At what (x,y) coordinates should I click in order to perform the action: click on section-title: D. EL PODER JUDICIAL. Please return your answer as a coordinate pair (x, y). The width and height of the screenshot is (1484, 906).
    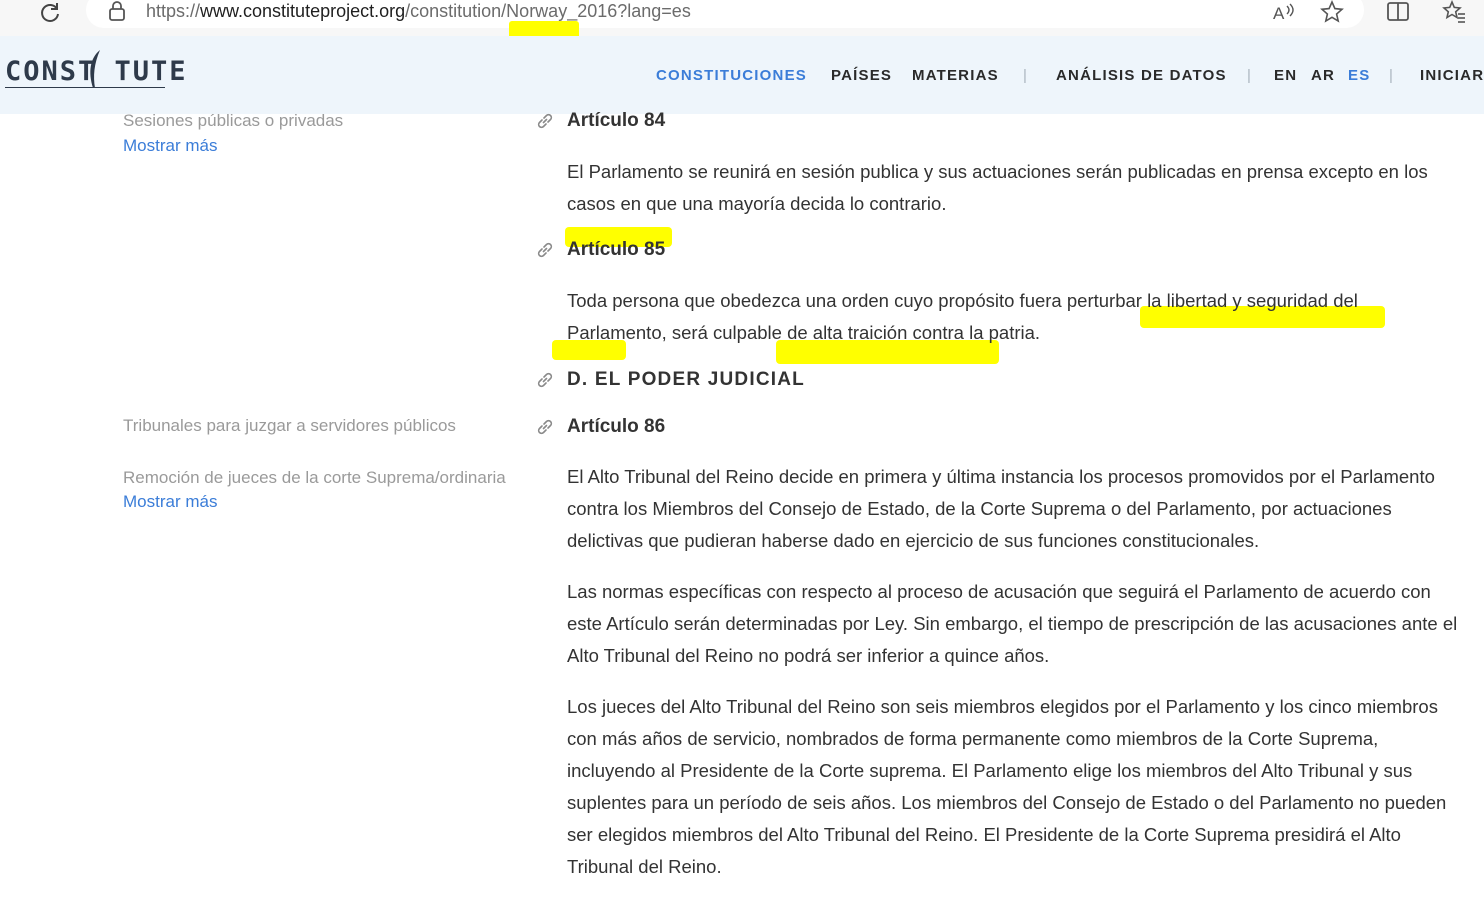
    Looking at the image, I should click on (686, 379).